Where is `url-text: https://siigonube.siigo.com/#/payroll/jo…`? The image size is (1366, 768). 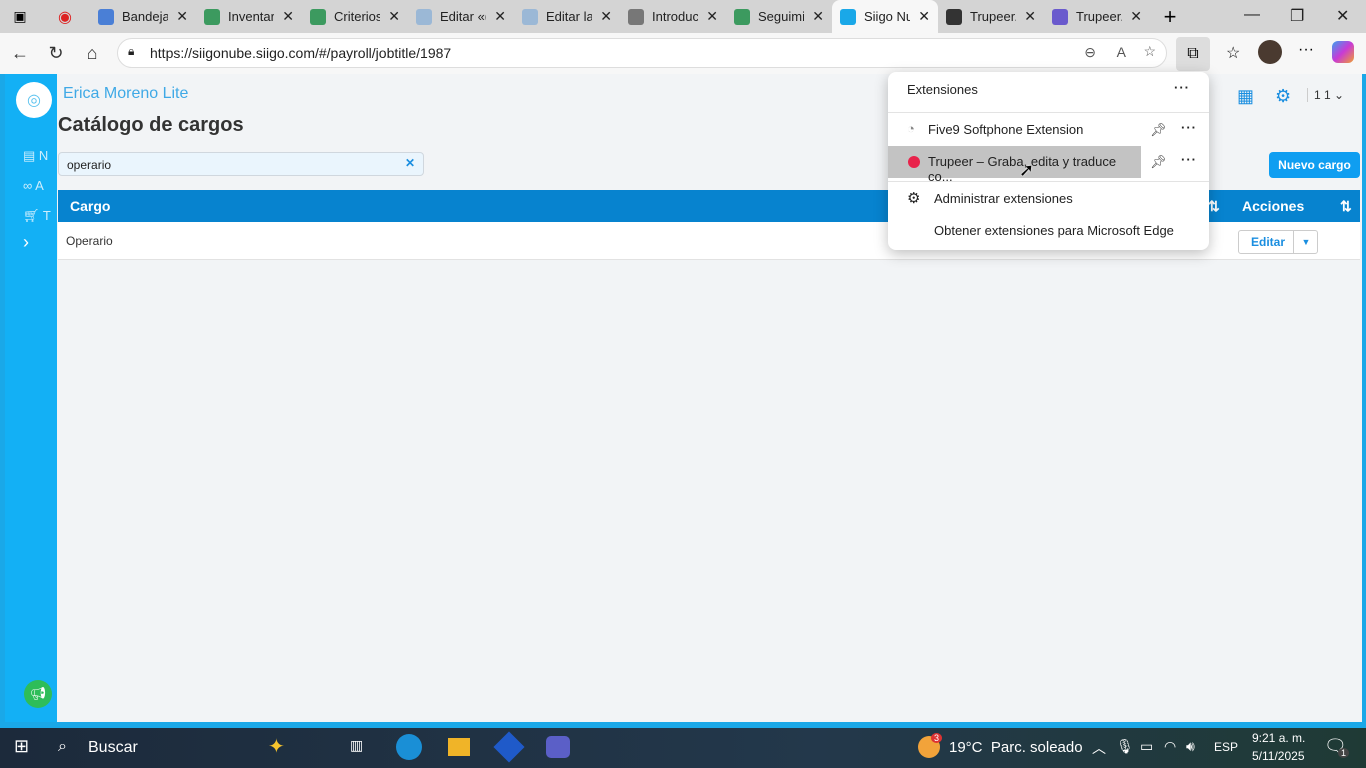
url-text: https://siigonube.siigo.com/#/payroll/jo… is located at coordinates (301, 53).